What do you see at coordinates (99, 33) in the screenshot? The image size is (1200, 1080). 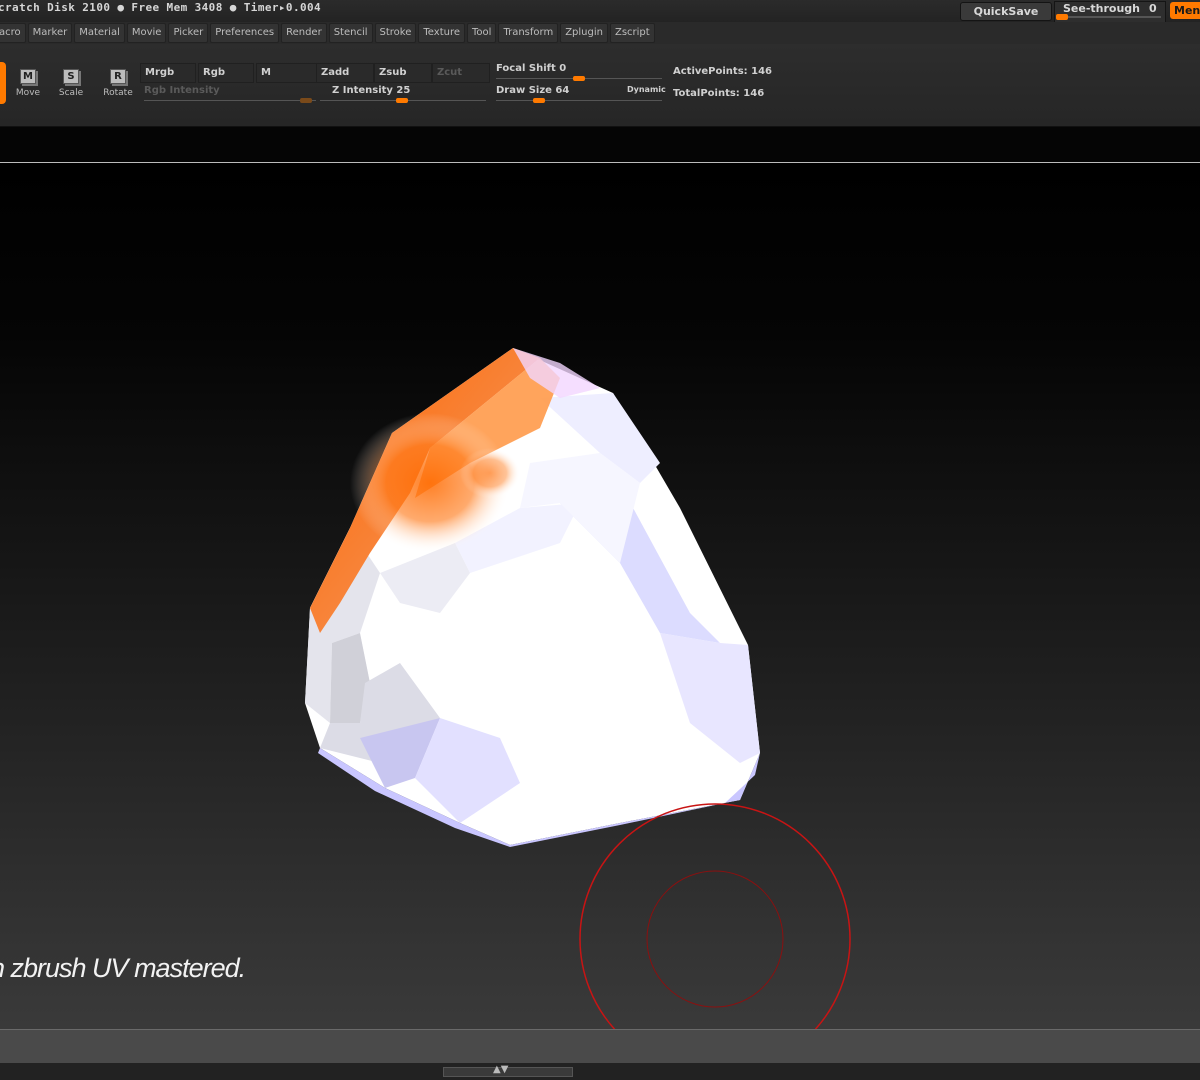 I see `menu-item-material: Material` at bounding box center [99, 33].